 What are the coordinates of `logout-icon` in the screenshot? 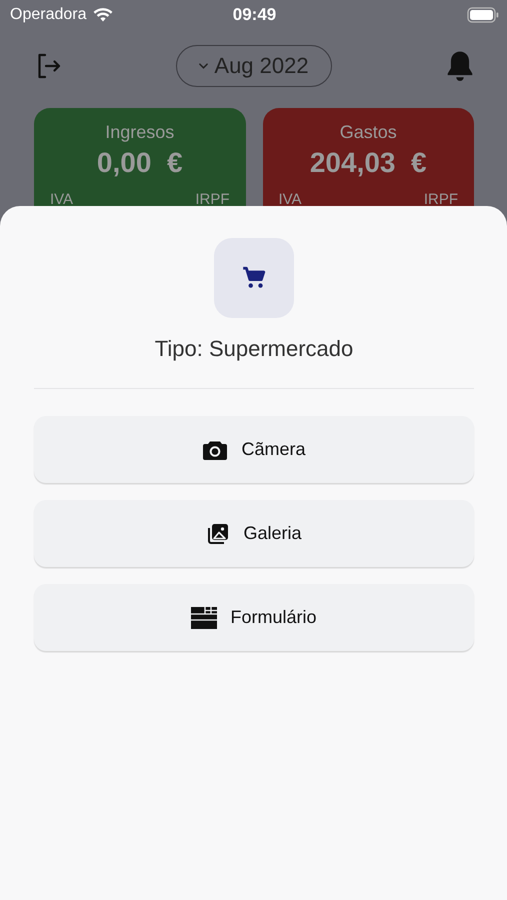 It's located at (49, 66).